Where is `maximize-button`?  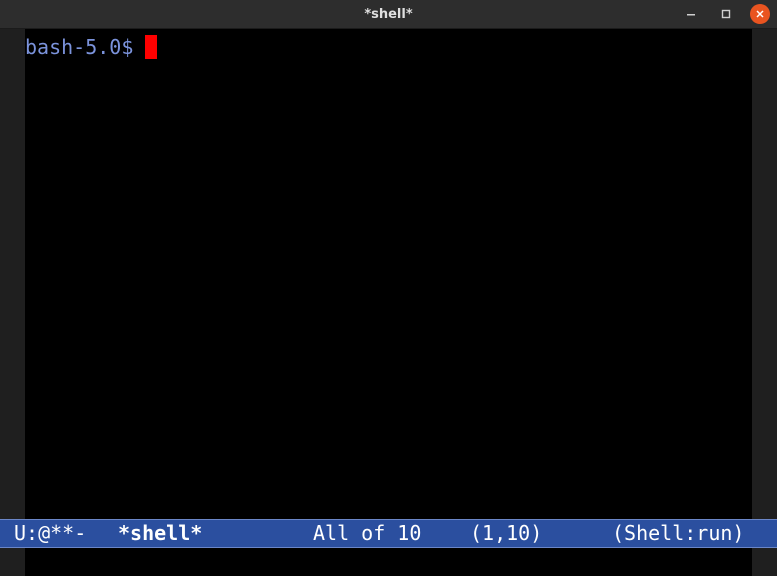
maximize-button is located at coordinates (726, 14).